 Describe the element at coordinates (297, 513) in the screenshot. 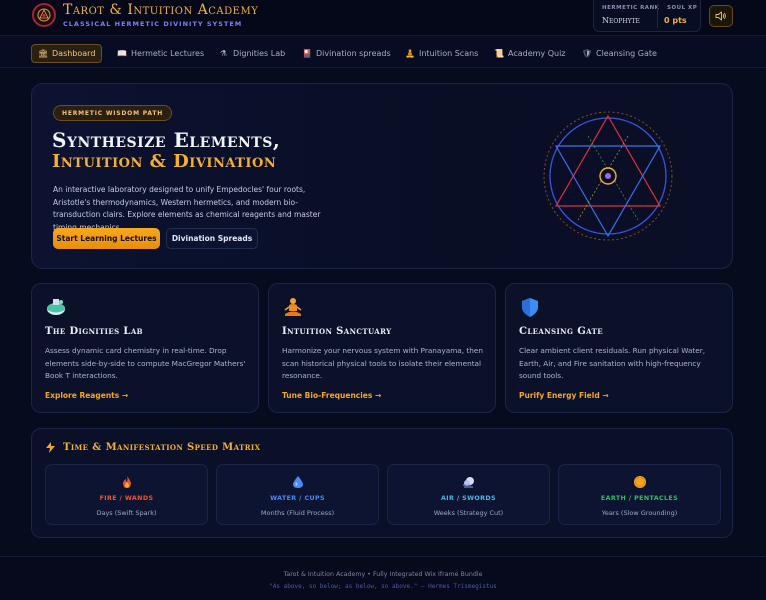

I see `speed-description: Months (Fluid Process)` at that location.